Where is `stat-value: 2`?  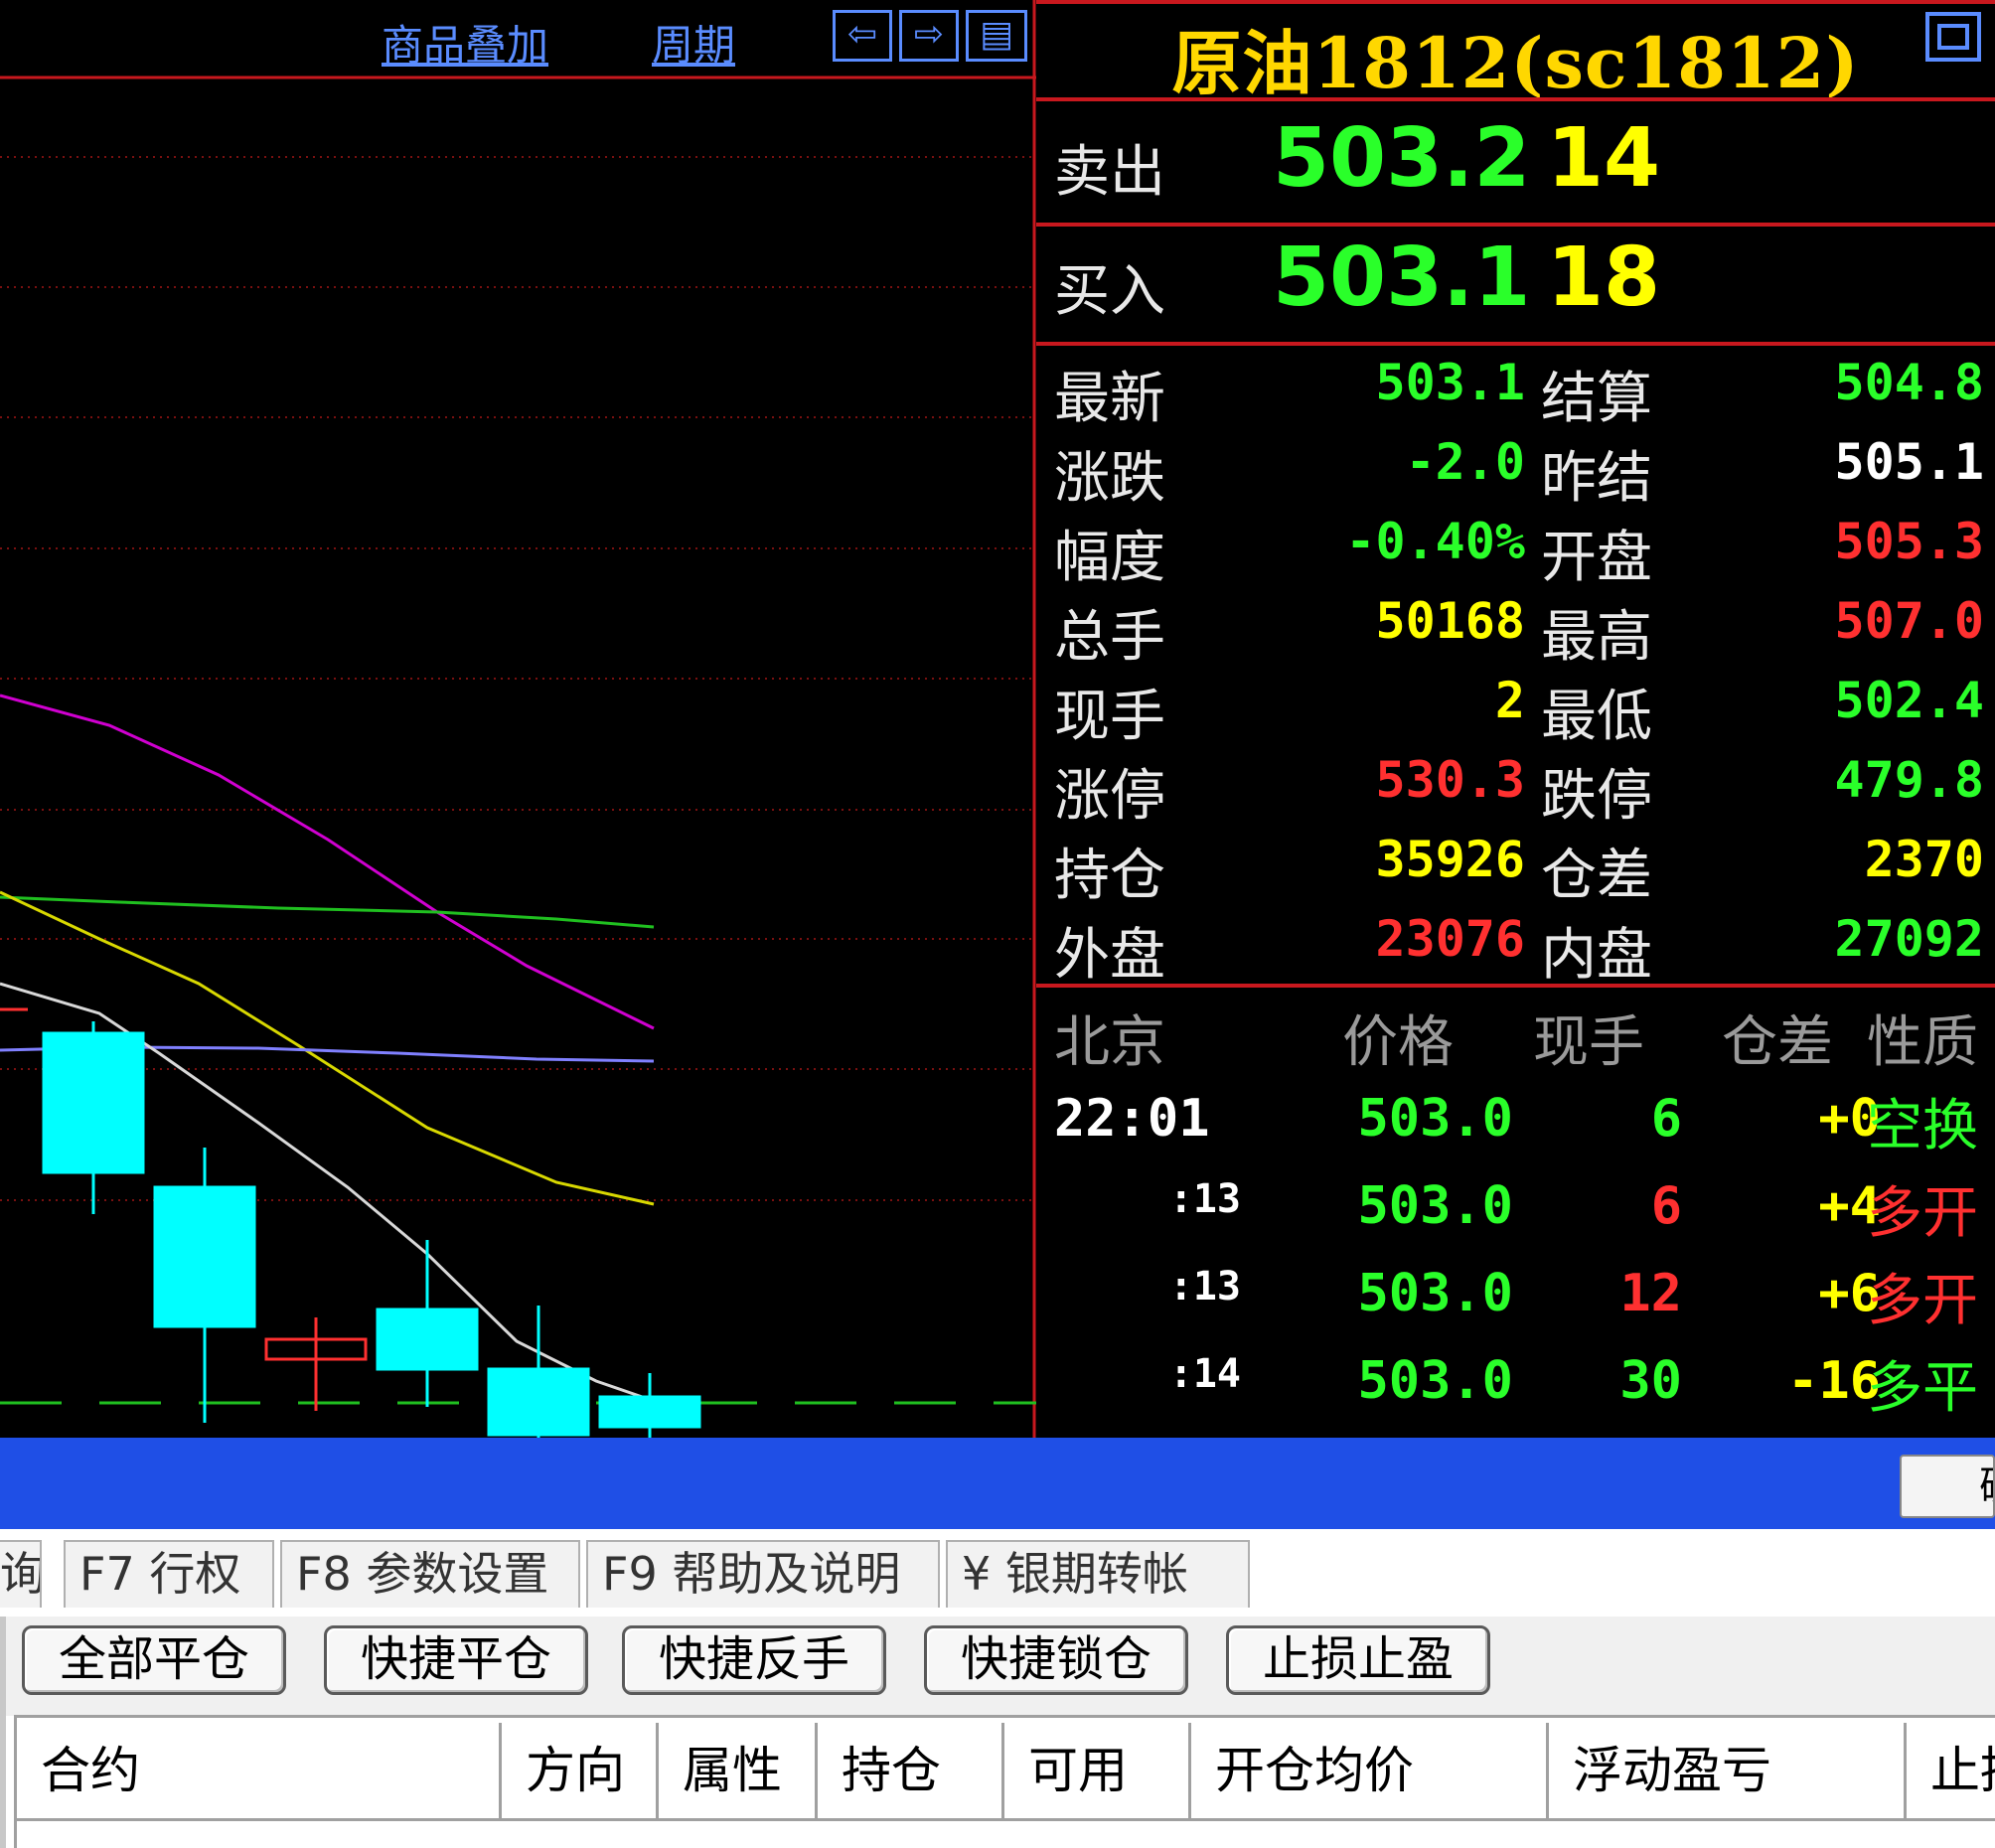 stat-value: 2 is located at coordinates (1509, 700).